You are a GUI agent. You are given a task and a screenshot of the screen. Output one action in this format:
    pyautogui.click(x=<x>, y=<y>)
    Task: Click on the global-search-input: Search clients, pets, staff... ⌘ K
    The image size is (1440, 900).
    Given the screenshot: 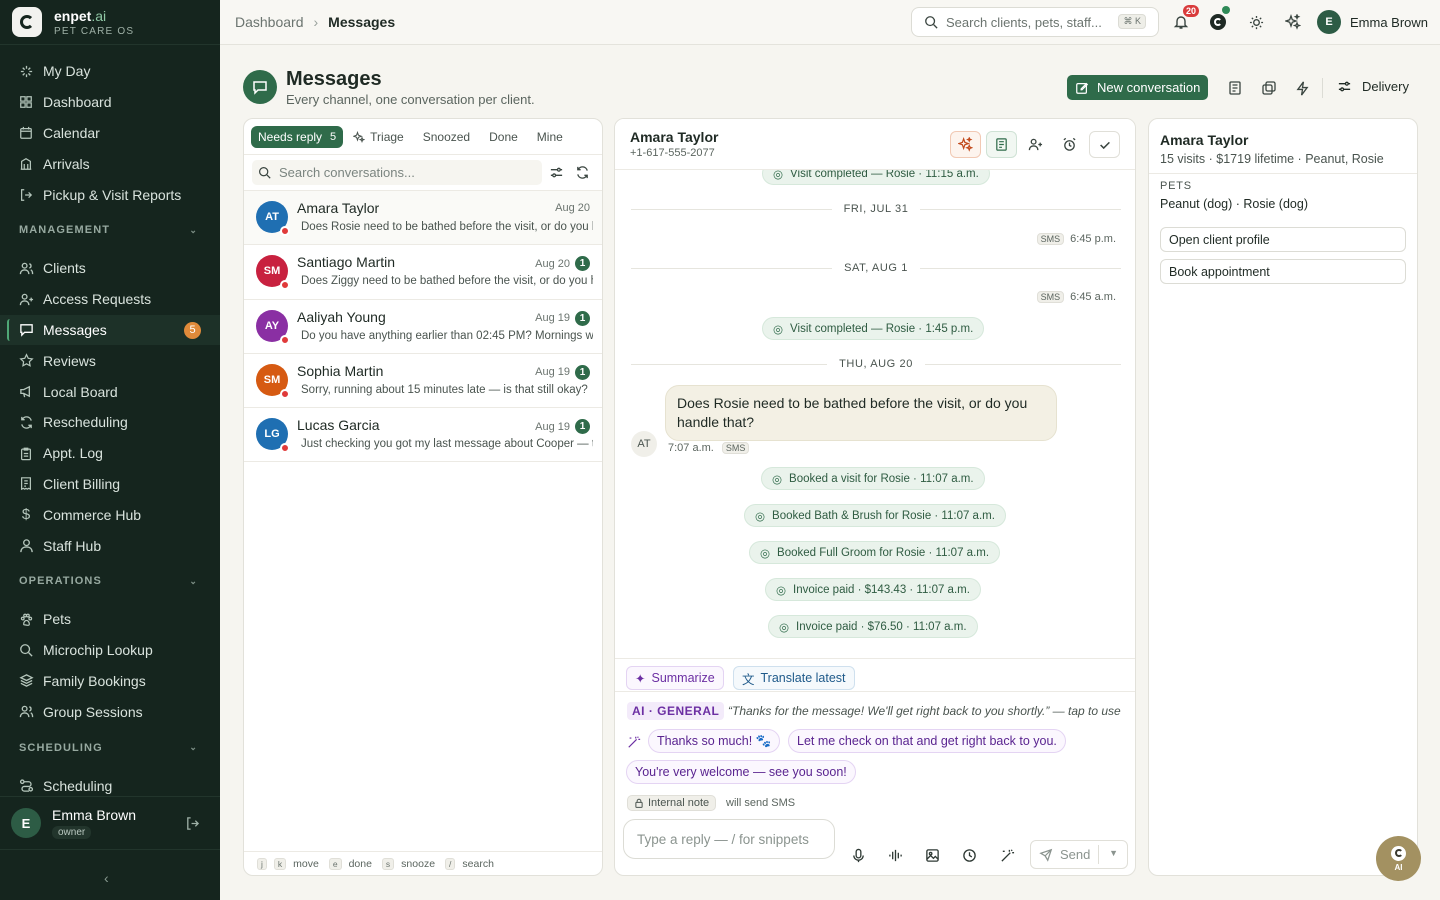 What is the action you would take?
    pyautogui.click(x=1035, y=22)
    